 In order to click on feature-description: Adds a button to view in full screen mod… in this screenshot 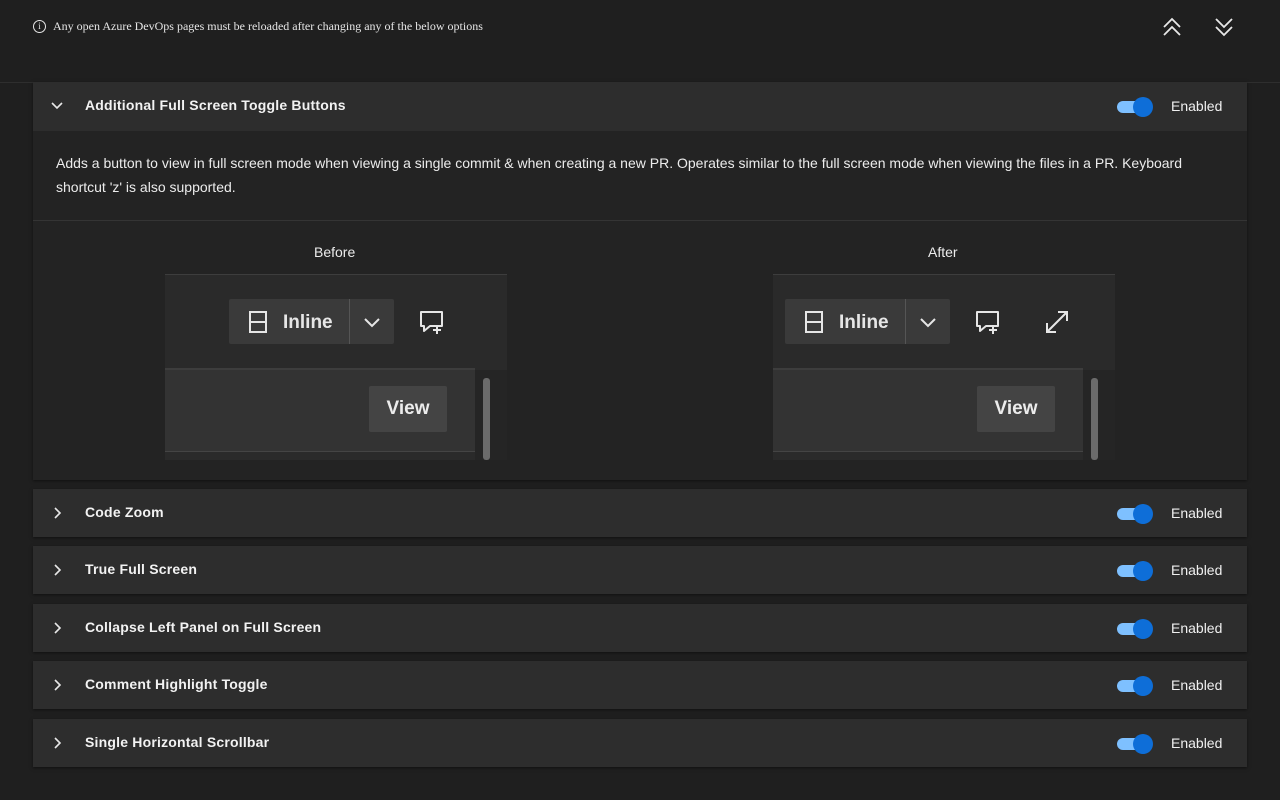, I will do `click(619, 175)`.